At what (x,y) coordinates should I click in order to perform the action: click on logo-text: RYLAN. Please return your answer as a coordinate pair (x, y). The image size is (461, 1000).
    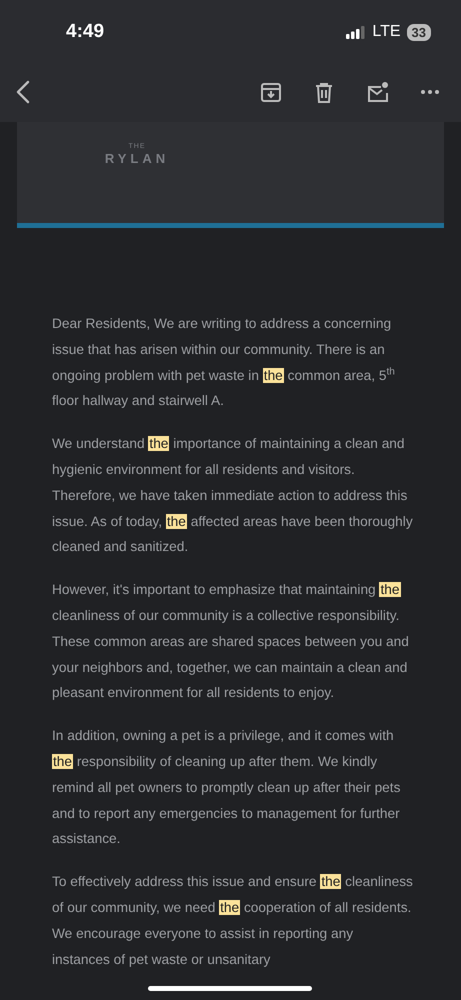
    Looking at the image, I should click on (137, 159).